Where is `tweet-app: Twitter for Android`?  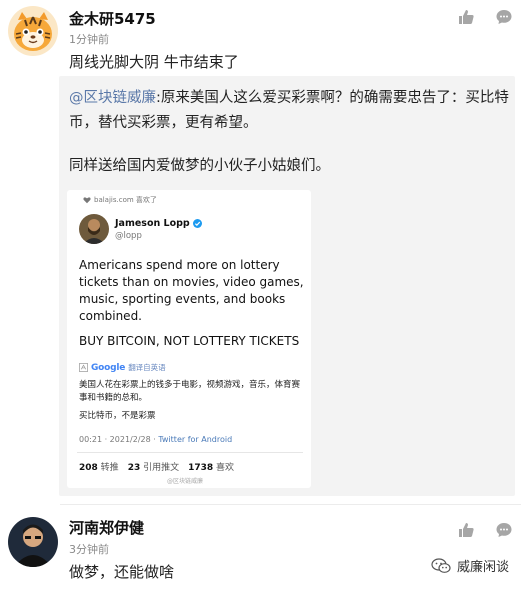
tweet-app: Twitter for Android is located at coordinates (195, 439).